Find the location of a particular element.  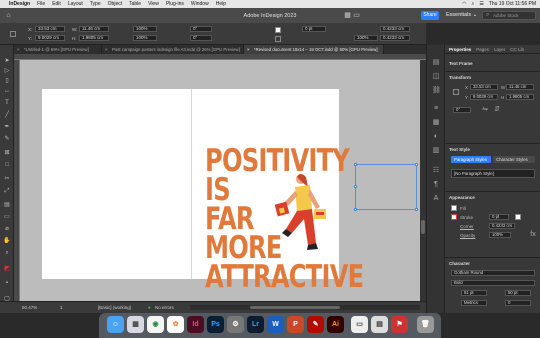

flags-icon: ⚑ is located at coordinates (399, 324).